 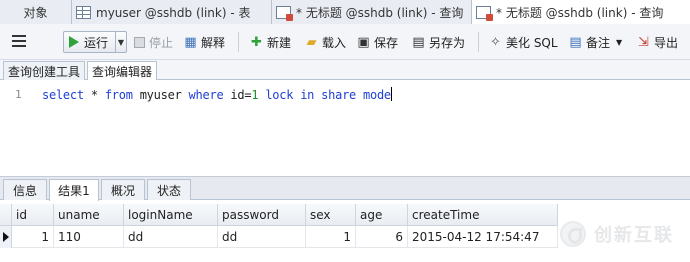 What do you see at coordinates (598, 42) in the screenshot?
I see `note-label: 备注` at bounding box center [598, 42].